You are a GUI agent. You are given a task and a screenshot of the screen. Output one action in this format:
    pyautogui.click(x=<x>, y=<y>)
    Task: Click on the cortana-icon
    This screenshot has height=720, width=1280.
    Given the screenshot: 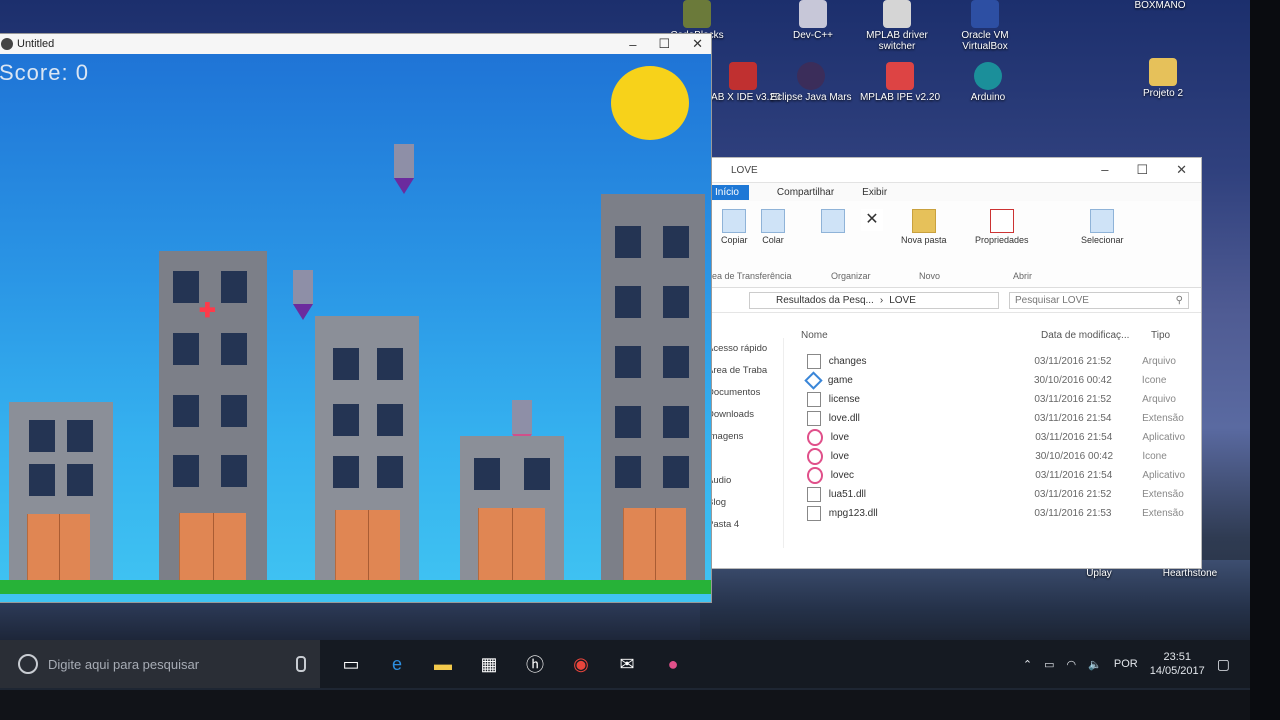 What is the action you would take?
    pyautogui.click(x=28, y=664)
    